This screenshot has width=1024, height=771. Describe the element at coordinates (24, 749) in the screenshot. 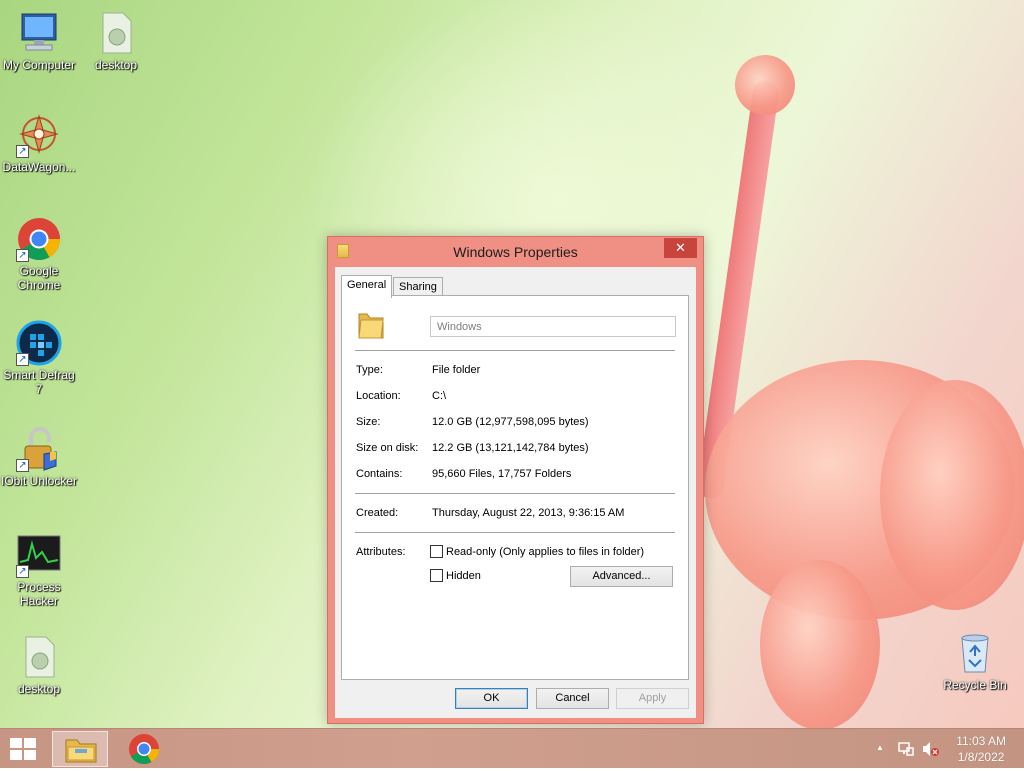

I see `start-button` at that location.